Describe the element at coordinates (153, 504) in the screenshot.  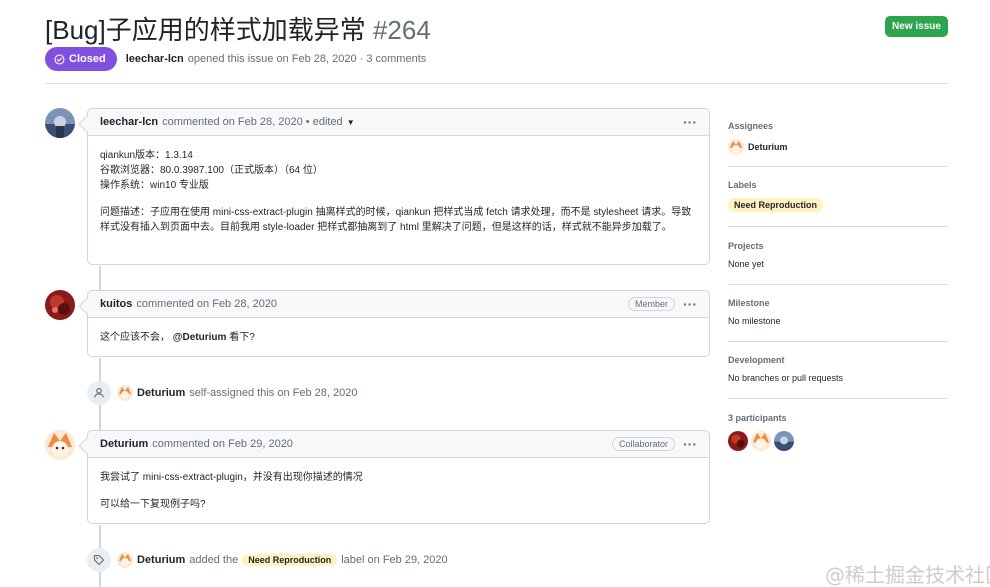
I see `comment-text: 可以给一下复现例子吗?` at that location.